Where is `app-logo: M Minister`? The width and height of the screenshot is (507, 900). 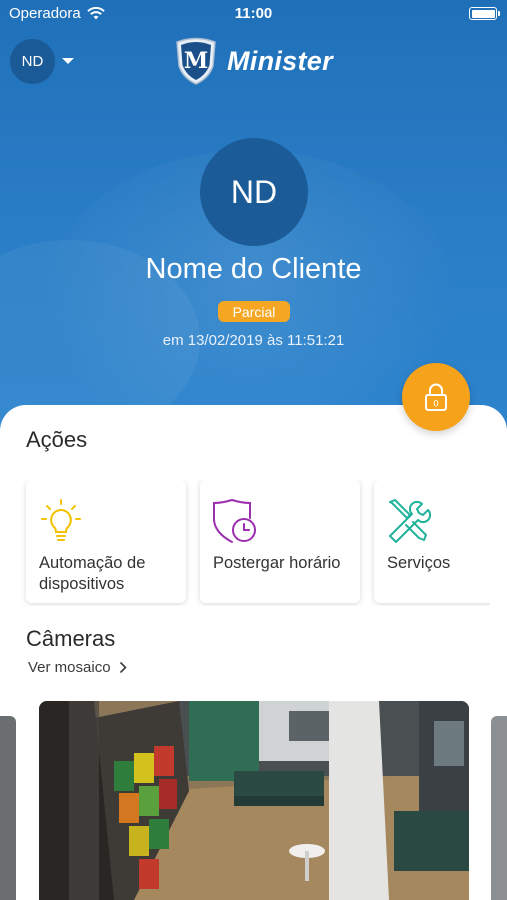 app-logo: M Minister is located at coordinates (253, 61).